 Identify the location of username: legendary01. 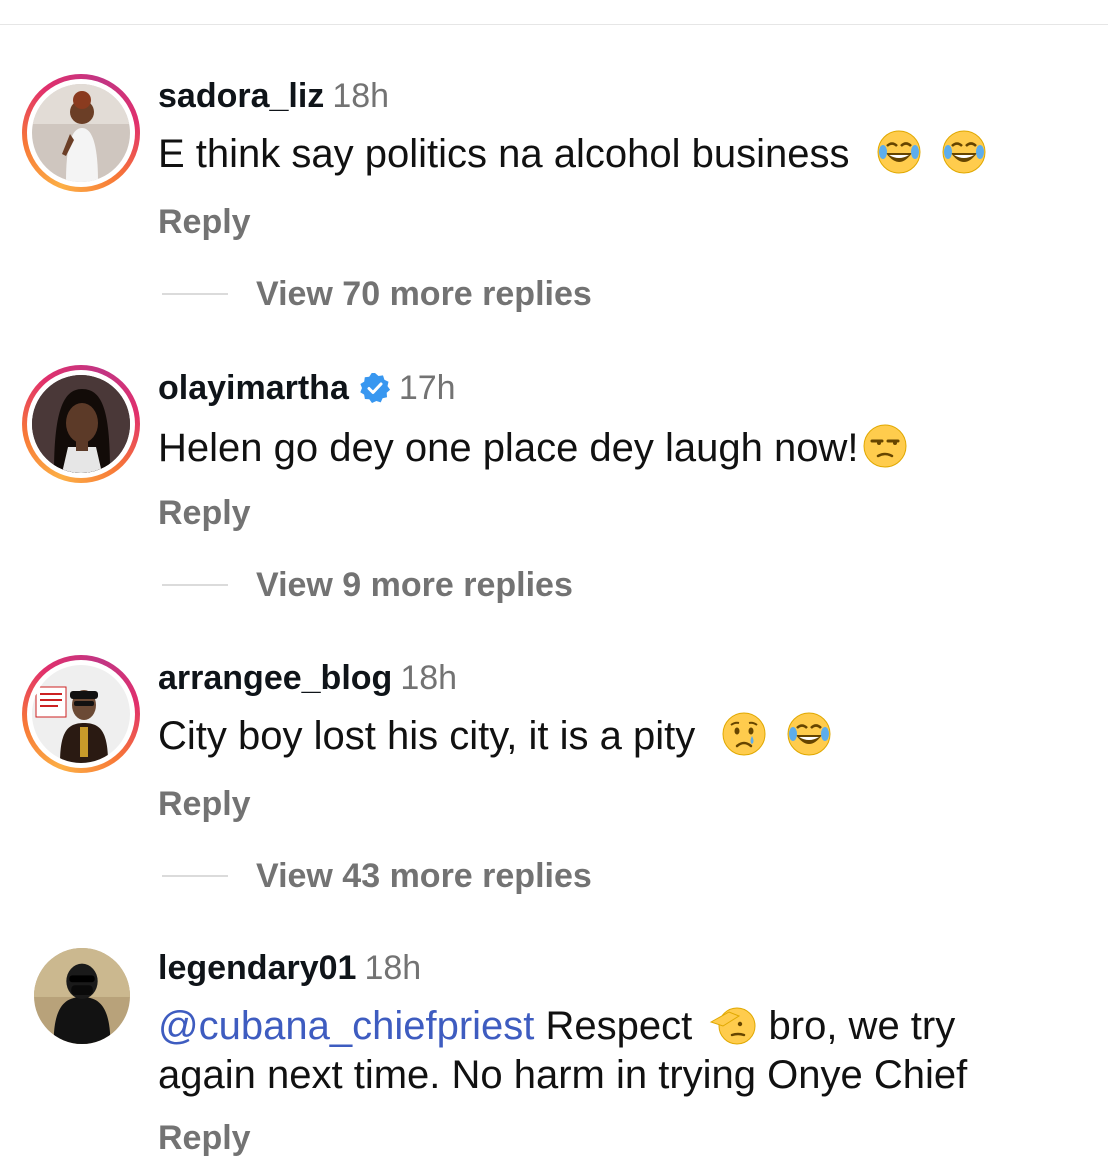
(257, 968).